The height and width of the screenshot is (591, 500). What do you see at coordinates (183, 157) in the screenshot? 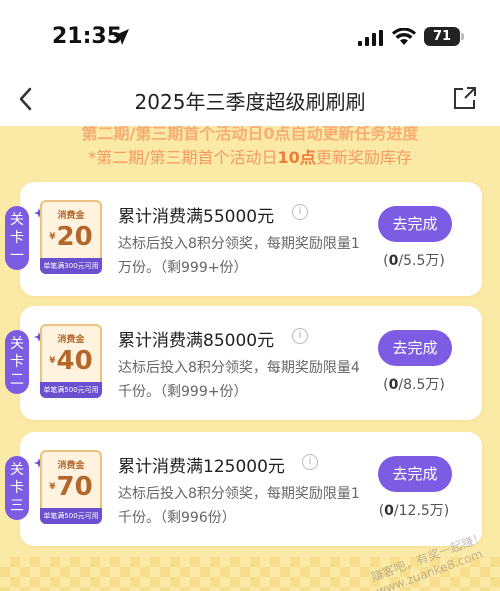
I see `notice-prefix: *第二期/第三期首个活动日` at bounding box center [183, 157].